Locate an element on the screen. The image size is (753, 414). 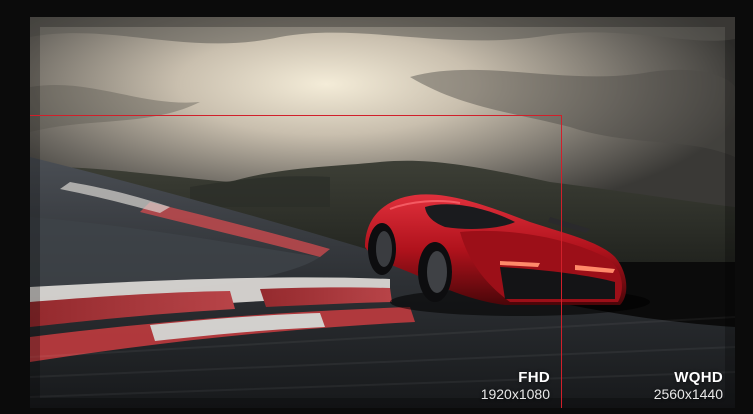
wqhd-name: WQHD is located at coordinates (698, 377).